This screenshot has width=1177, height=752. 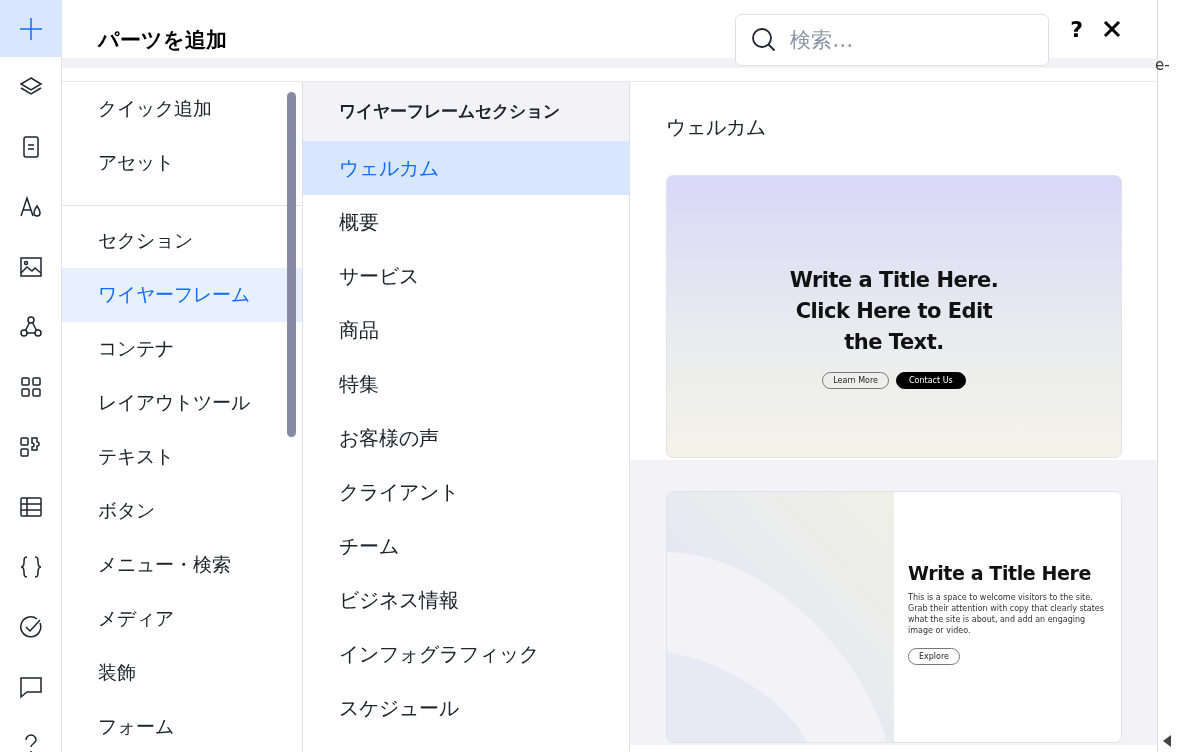 I want to click on template-title: Write a Title Here. Click Here to Edit the Text., so click(x=894, y=311).